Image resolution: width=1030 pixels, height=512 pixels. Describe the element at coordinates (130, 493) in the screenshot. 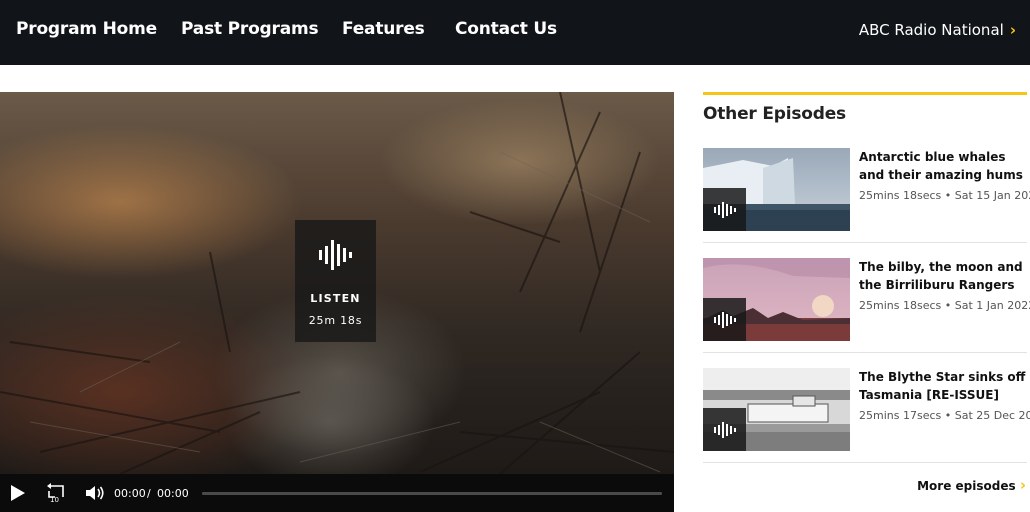

I see `current-time: 00:00` at that location.